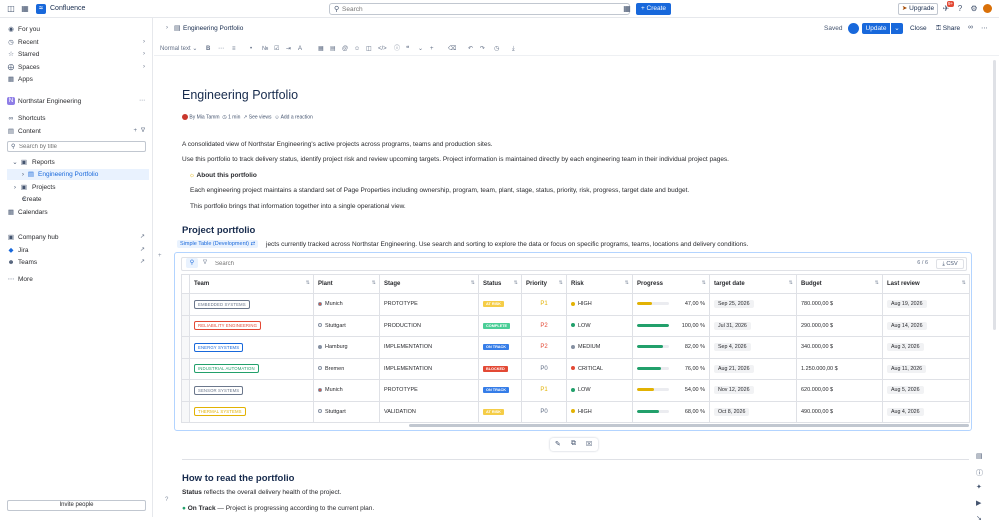  Describe the element at coordinates (897, 28) in the screenshot. I see `update-options-chevron-icon: ⌄` at that location.